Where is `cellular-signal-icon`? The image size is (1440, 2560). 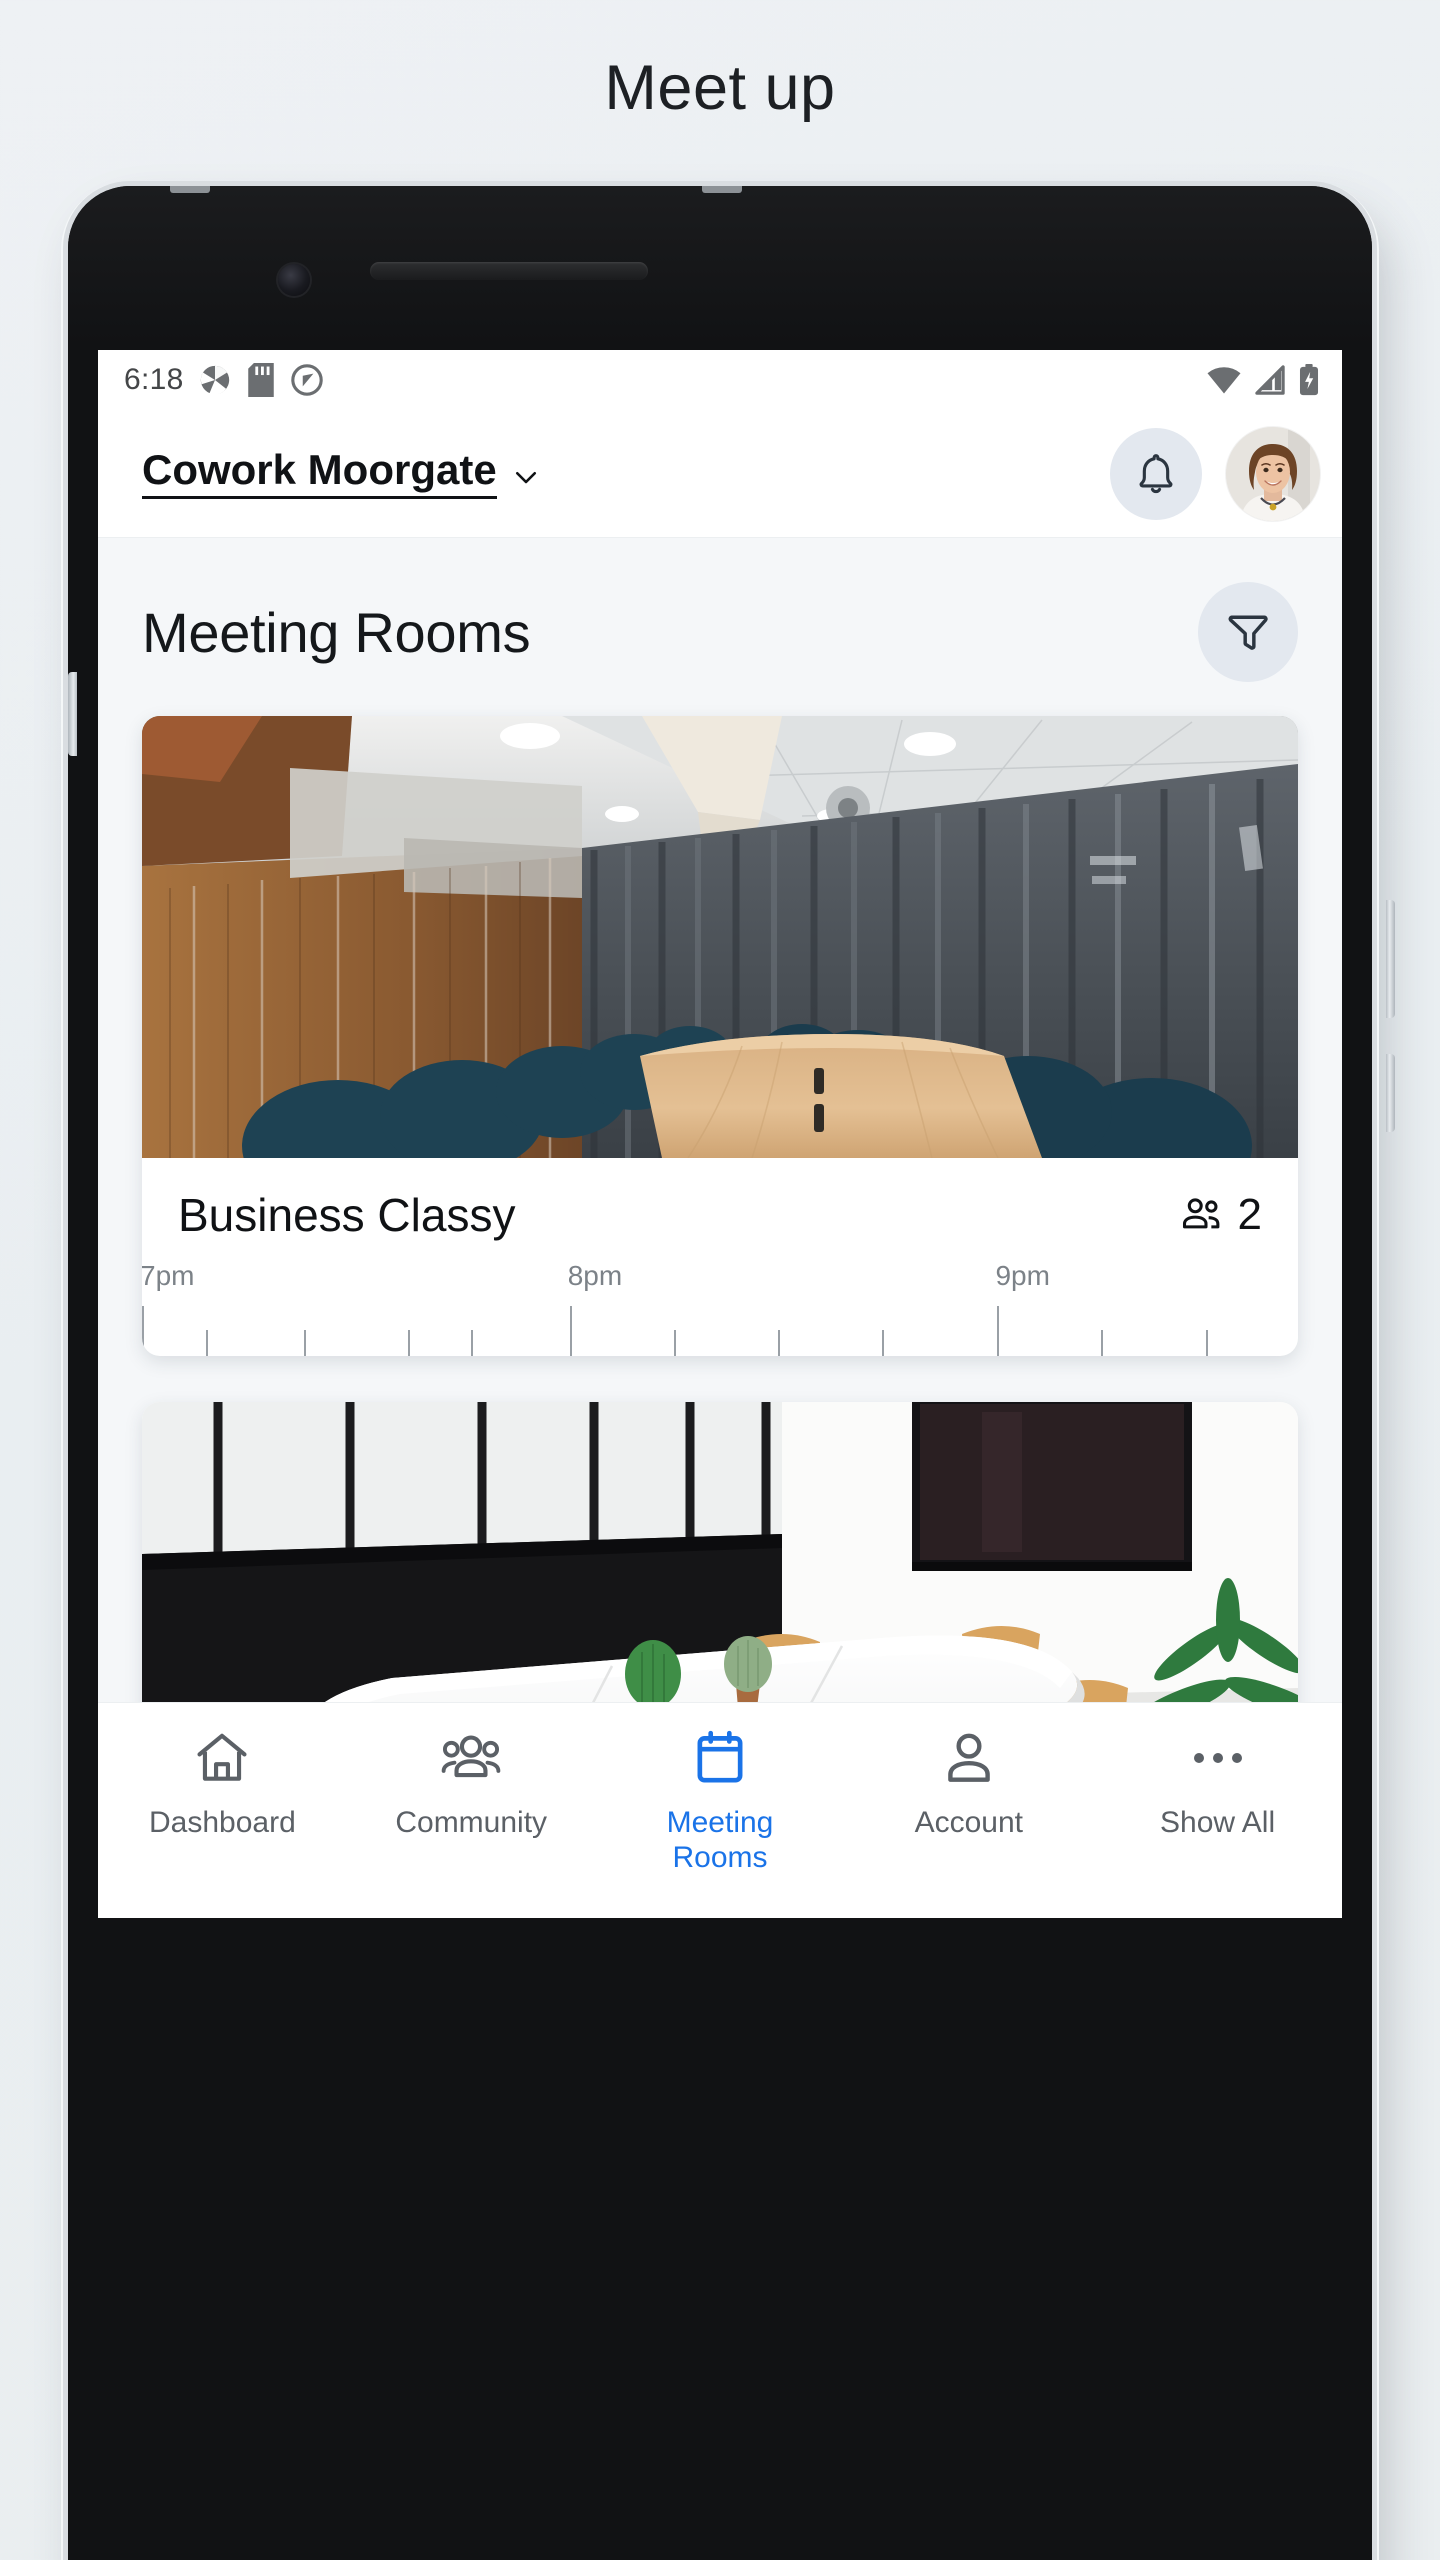
cellular-signal-icon is located at coordinates (1270, 380).